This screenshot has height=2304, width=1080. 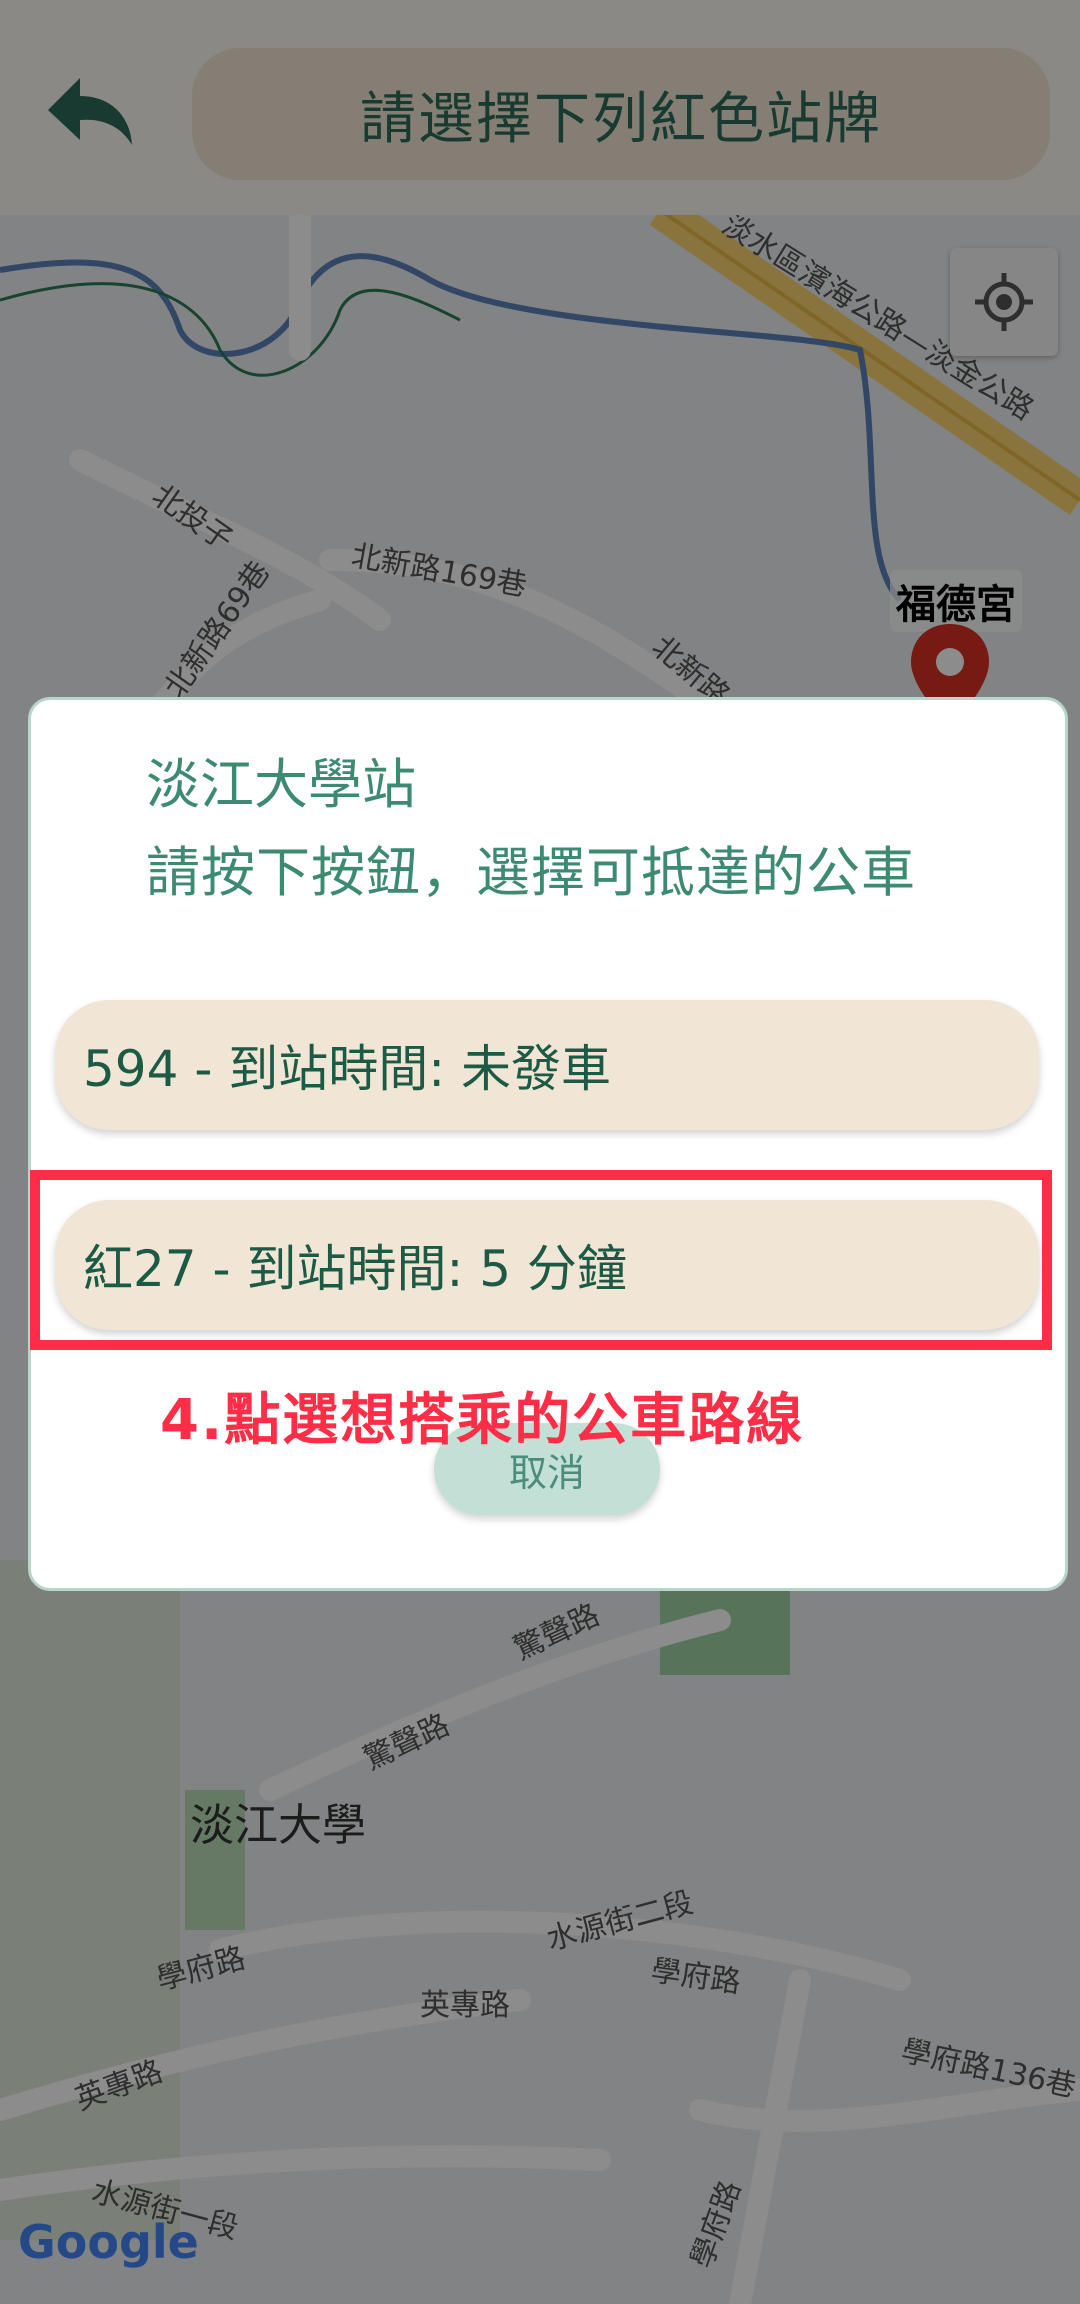 I want to click on dialog-title: 淡江大學站, so click(x=281, y=784).